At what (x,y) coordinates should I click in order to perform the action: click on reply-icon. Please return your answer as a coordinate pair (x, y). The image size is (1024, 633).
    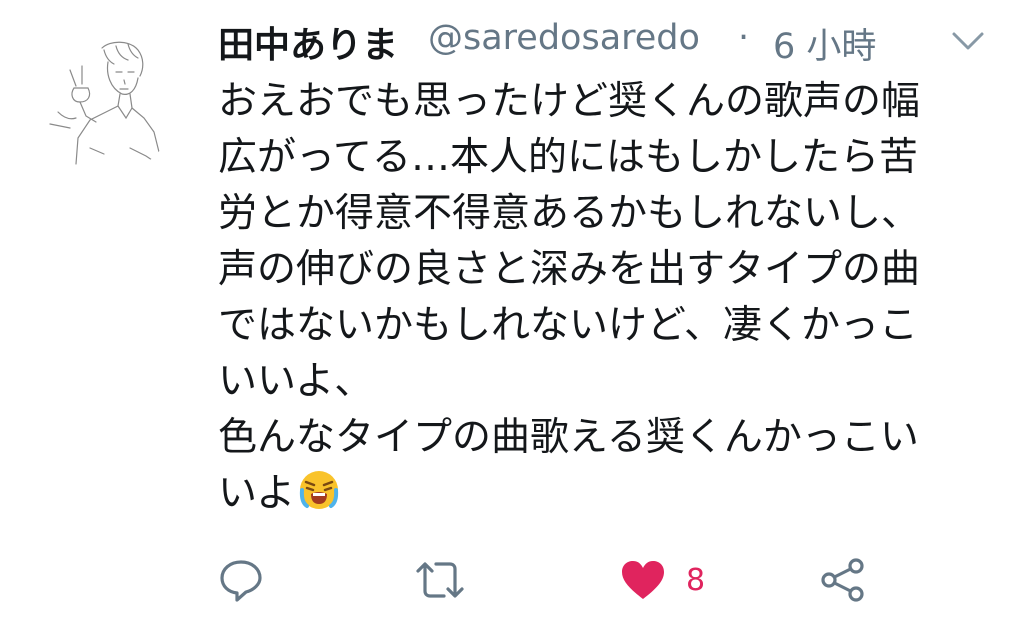
    Looking at the image, I should click on (241, 580).